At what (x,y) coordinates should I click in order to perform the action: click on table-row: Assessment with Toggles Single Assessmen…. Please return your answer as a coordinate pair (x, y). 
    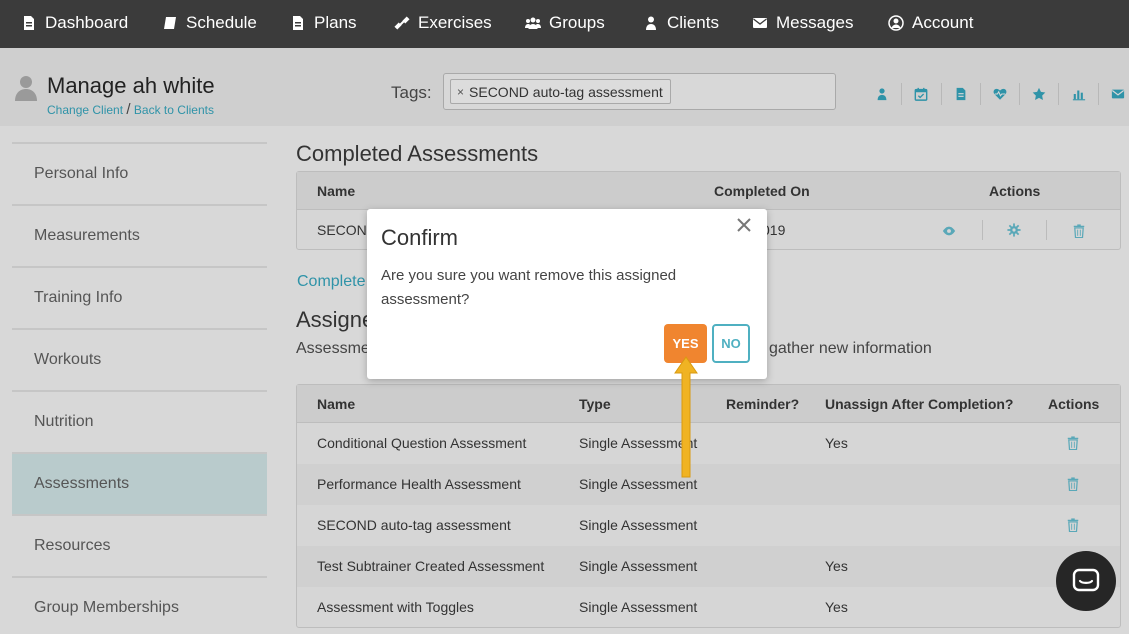
    Looking at the image, I should click on (708, 607).